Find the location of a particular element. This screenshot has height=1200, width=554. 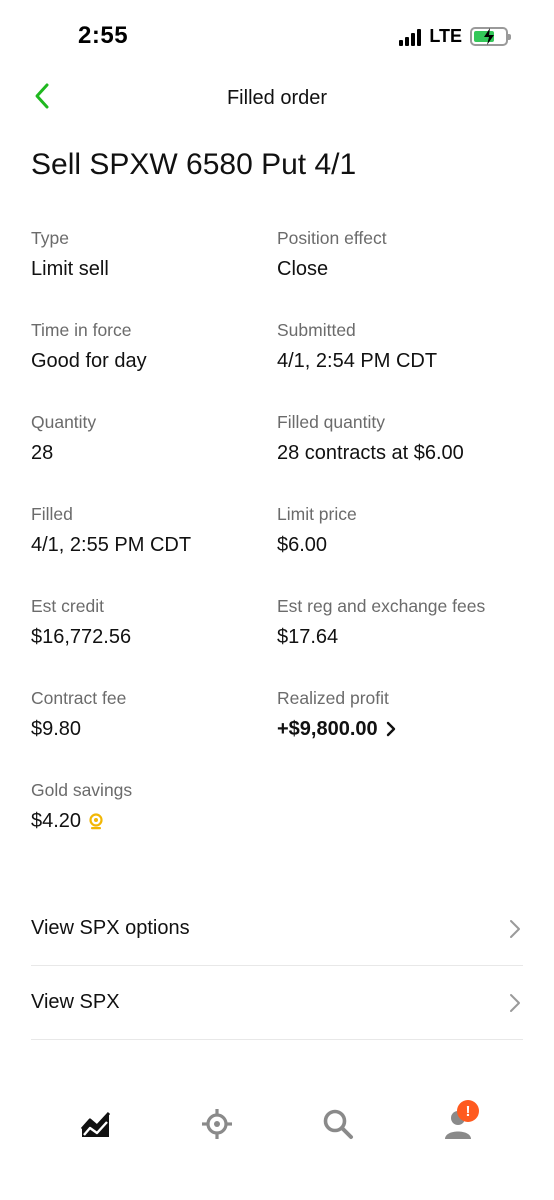

chart-icon is located at coordinates (95, 1124).